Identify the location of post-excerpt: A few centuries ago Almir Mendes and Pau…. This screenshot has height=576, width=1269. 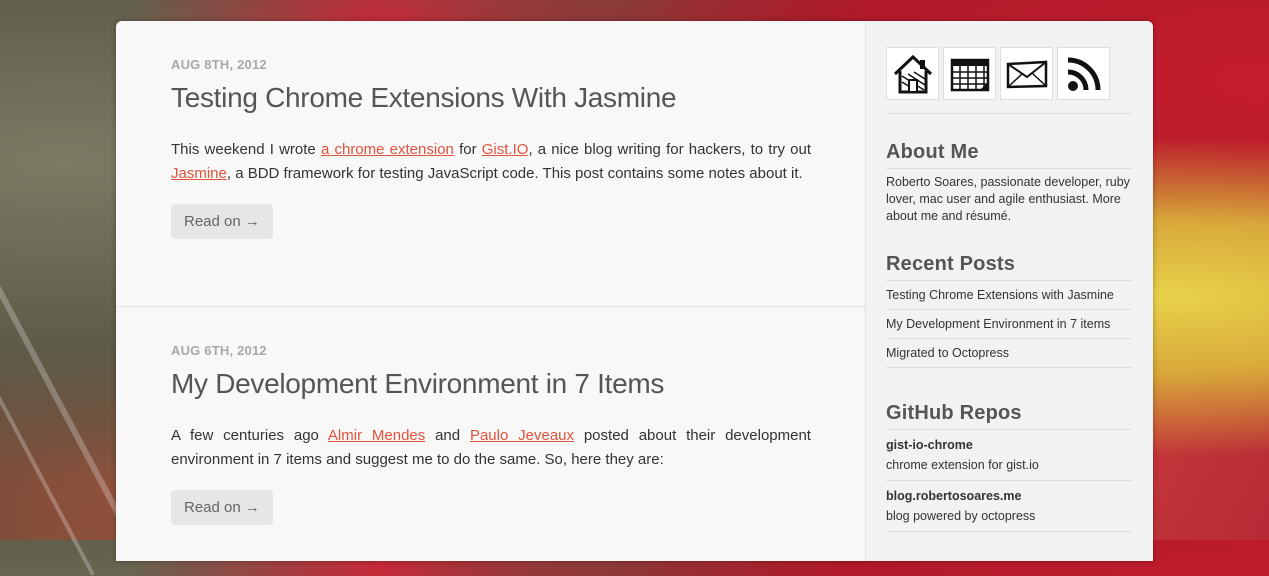
(491, 448).